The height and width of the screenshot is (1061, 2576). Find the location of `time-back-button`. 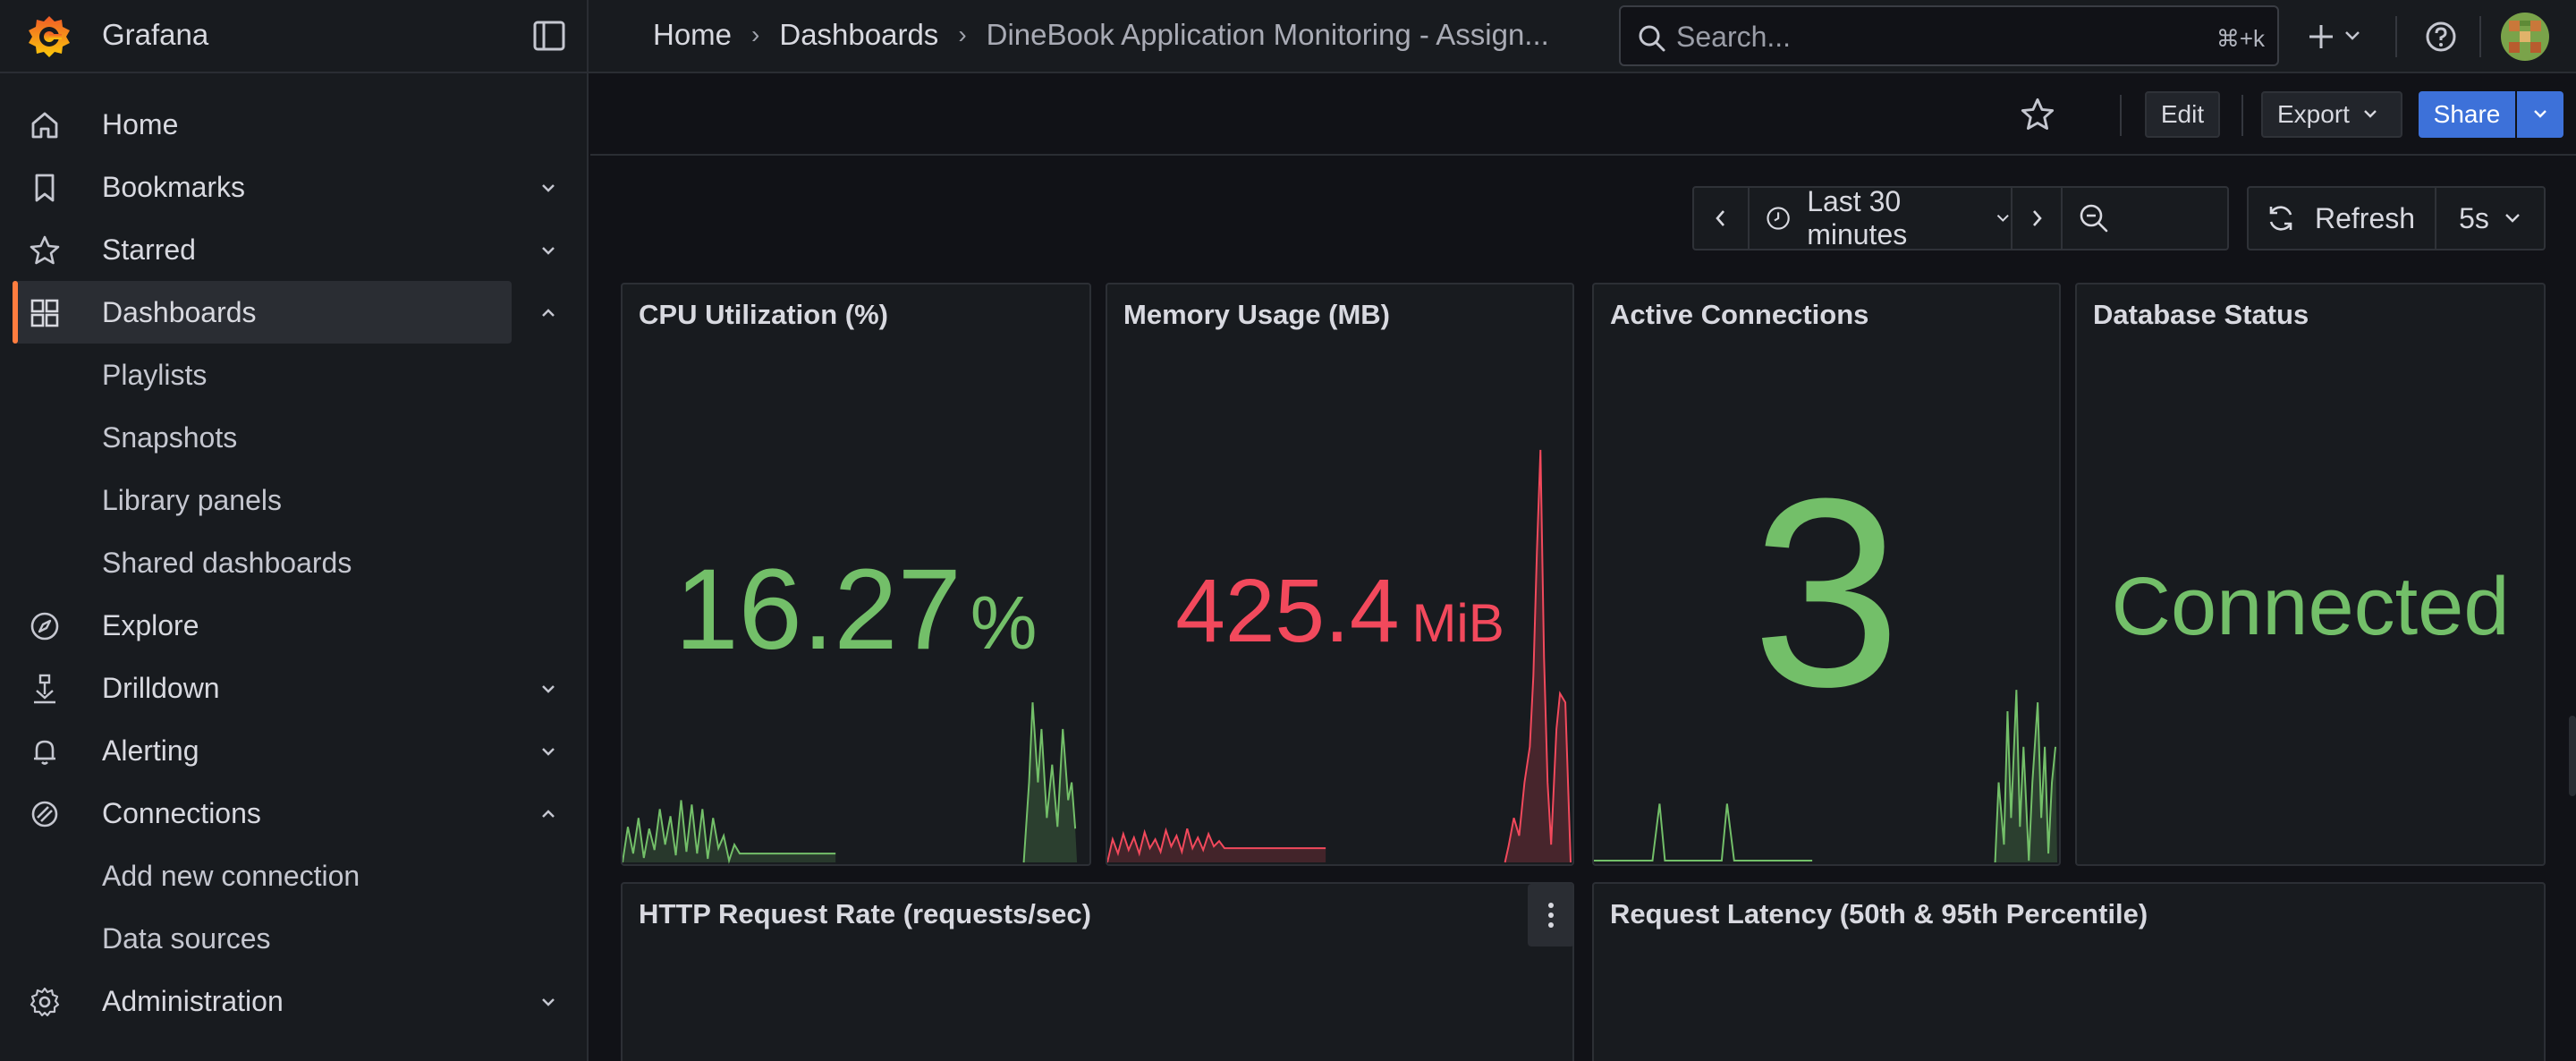

time-back-button is located at coordinates (1722, 218).